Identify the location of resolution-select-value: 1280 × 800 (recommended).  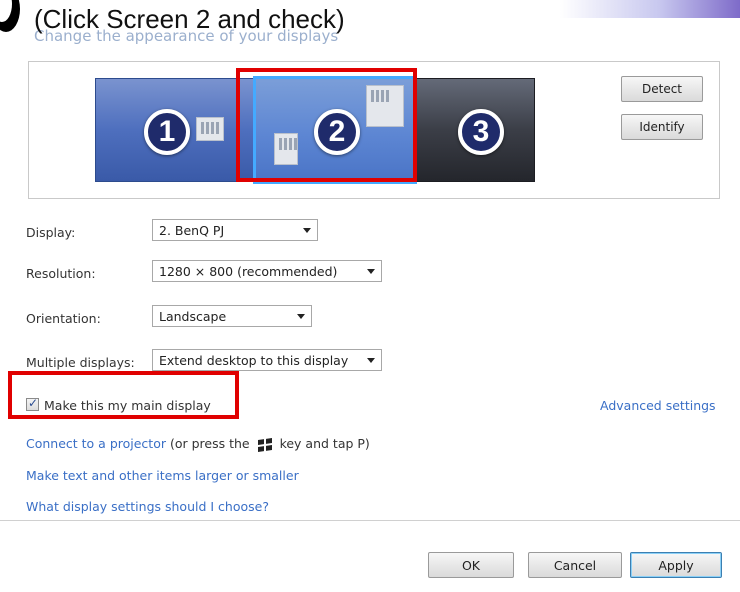
(248, 271).